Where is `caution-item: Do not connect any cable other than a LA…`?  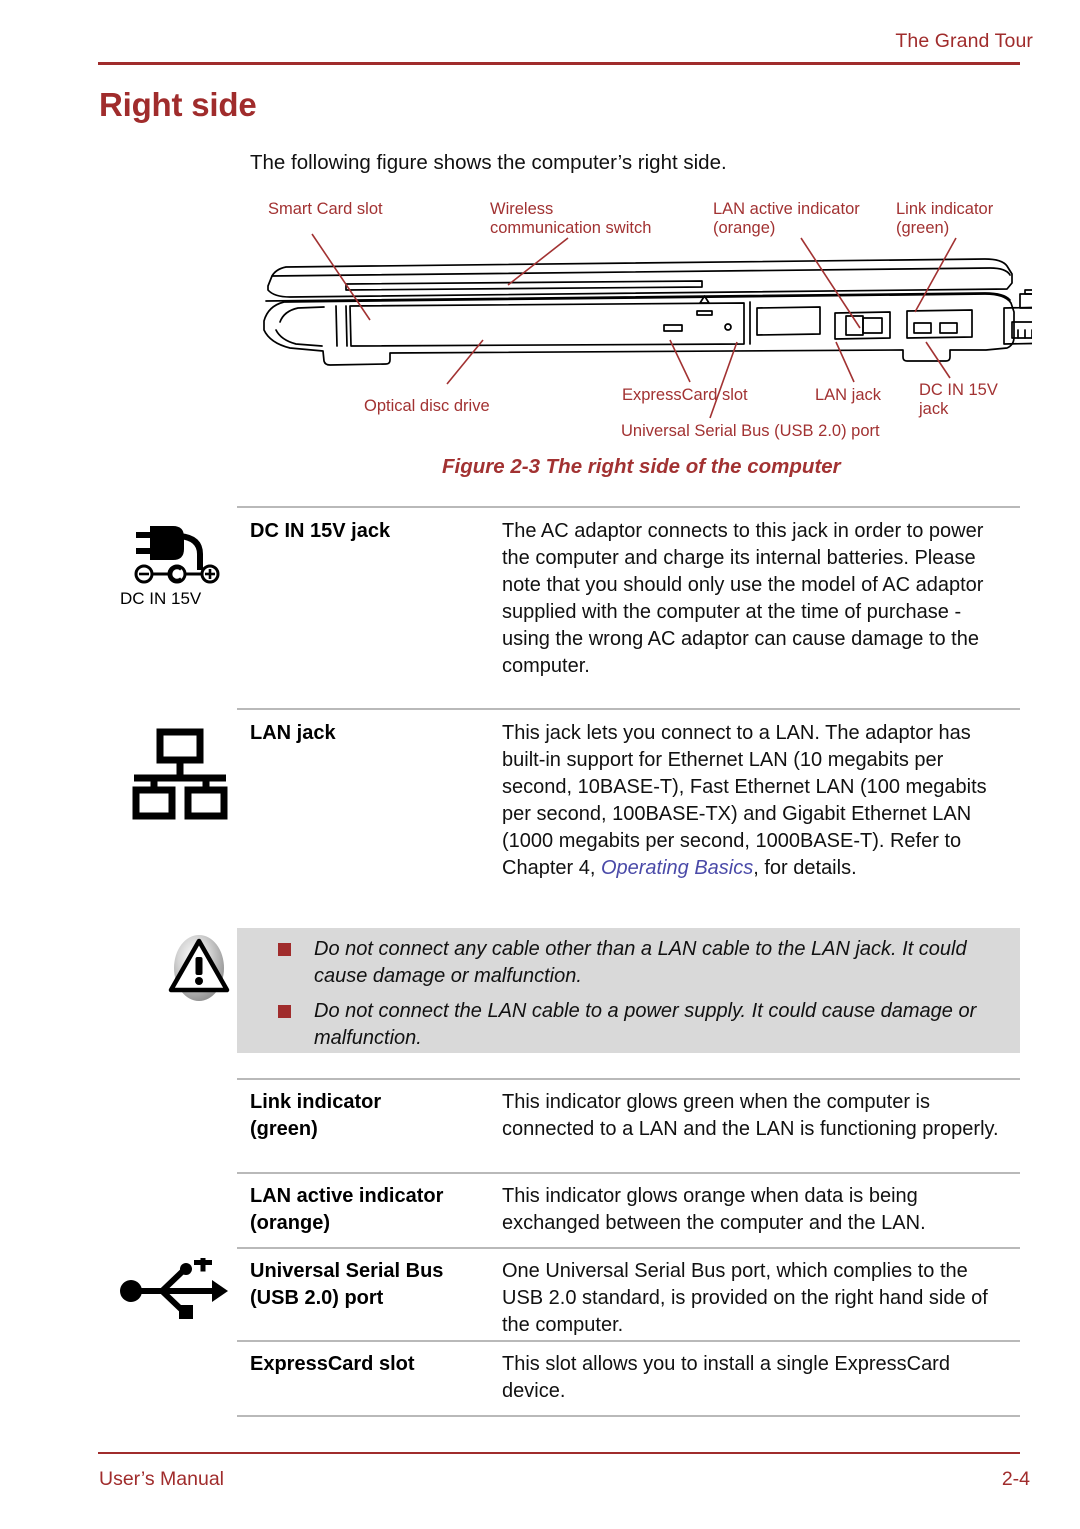 caution-item: Do not connect any cable other than a LA… is located at coordinates (643, 963).